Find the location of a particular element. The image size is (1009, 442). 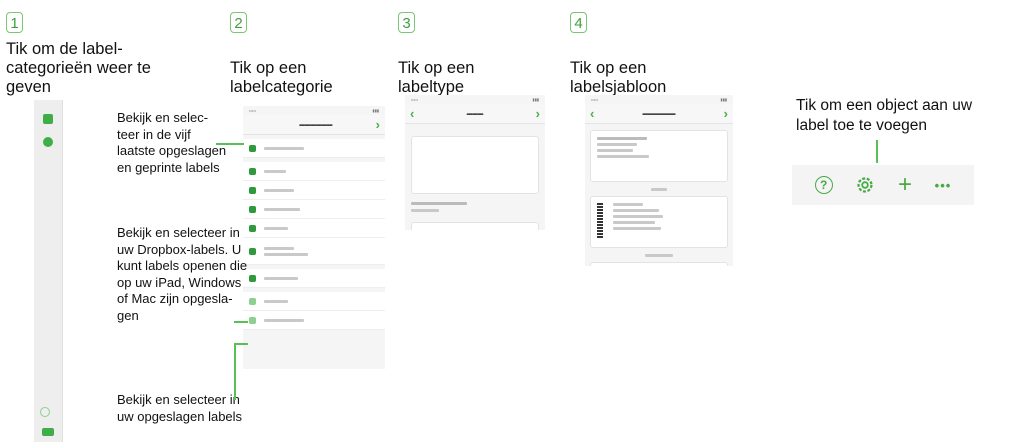

callout-line-recent is located at coordinates (230, 144).